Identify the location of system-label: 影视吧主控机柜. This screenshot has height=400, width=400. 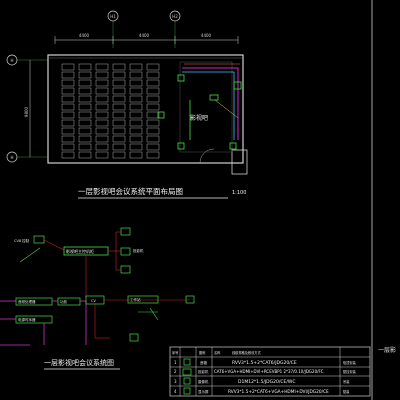
(80, 251).